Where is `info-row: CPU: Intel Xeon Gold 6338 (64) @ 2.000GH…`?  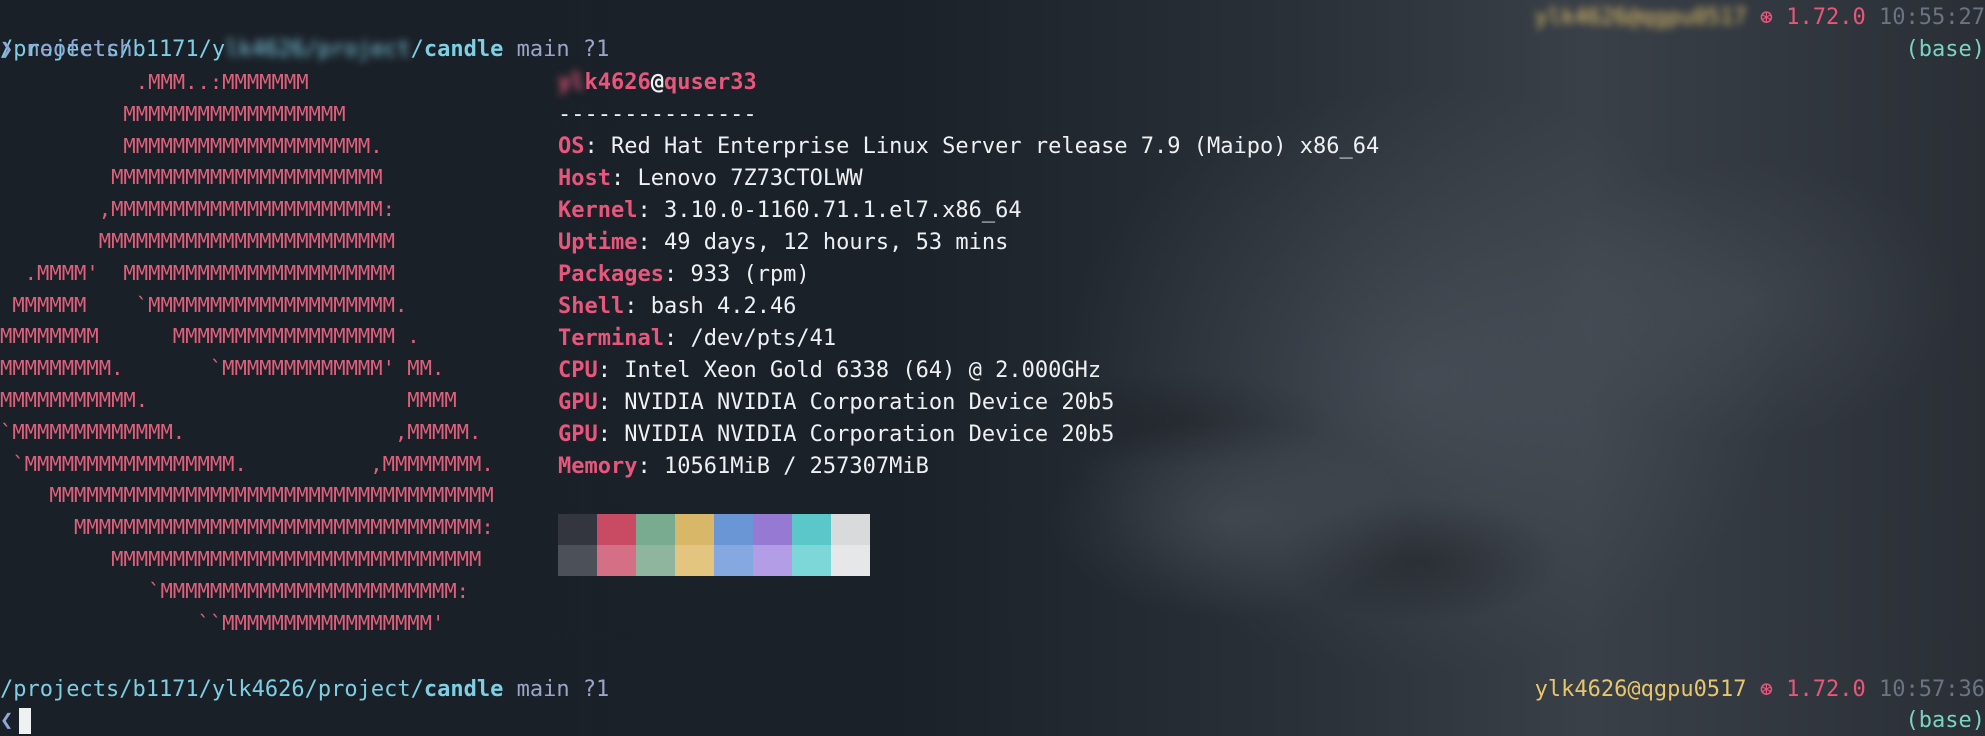
info-row: CPU: Intel Xeon Gold 6338 (64) @ 2.000GH… is located at coordinates (968, 371).